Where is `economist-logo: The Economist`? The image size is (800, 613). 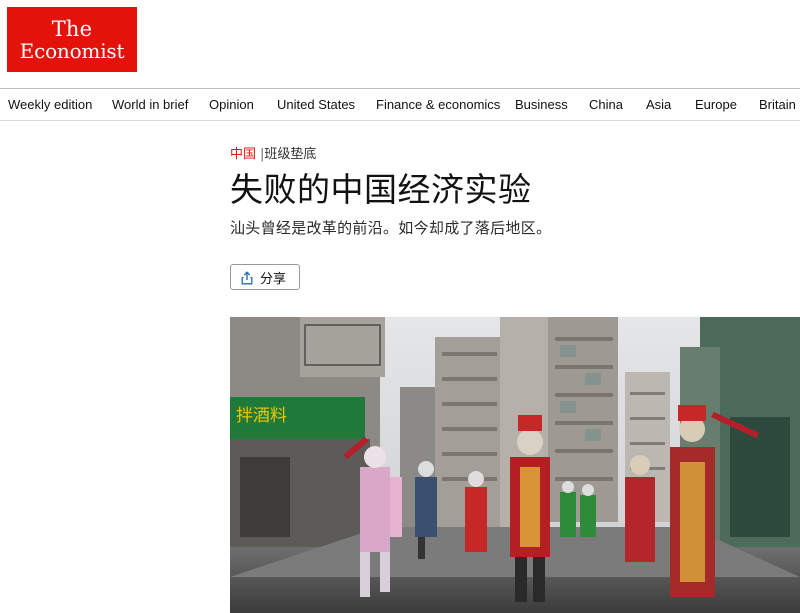 economist-logo: The Economist is located at coordinates (72, 39).